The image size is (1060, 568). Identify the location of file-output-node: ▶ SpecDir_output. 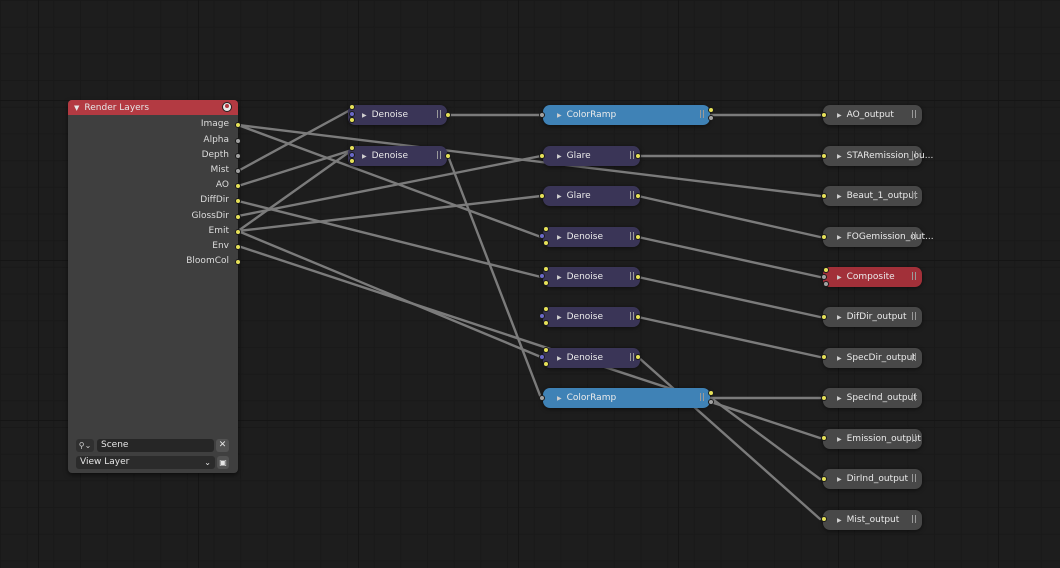
(872, 358).